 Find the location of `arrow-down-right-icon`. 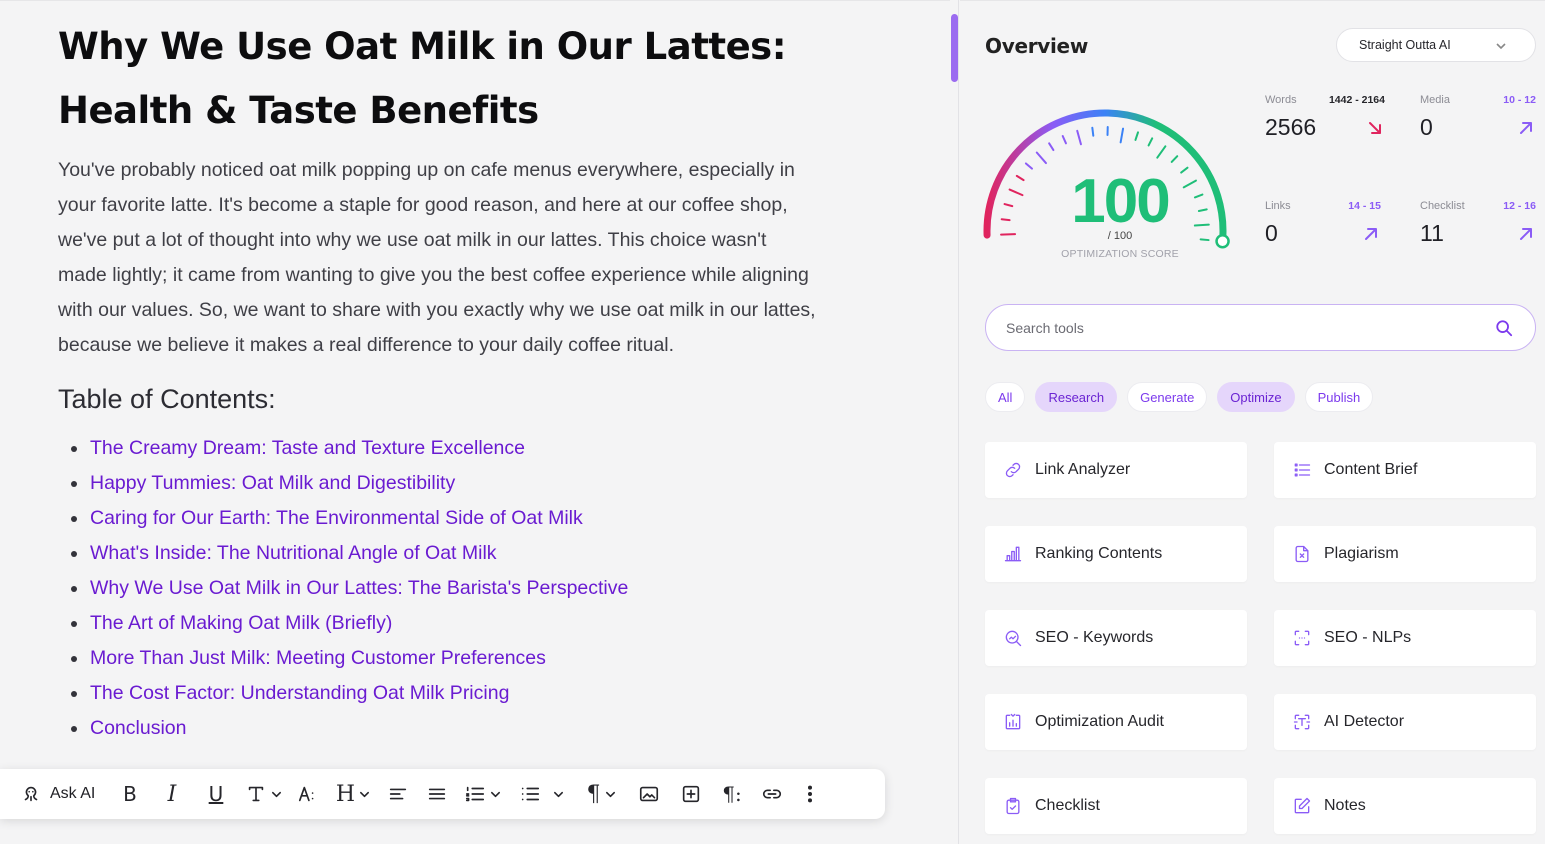

arrow-down-right-icon is located at coordinates (1375, 128).